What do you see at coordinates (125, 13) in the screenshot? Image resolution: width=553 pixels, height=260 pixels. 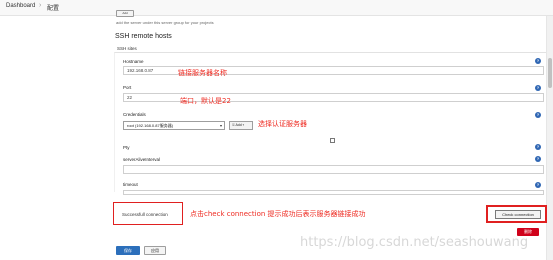 I see `add-server-button: Add` at bounding box center [125, 13].